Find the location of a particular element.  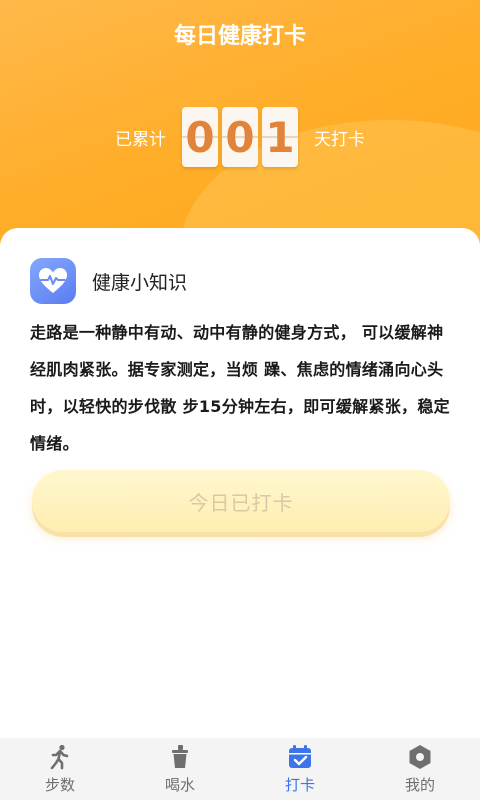

tab-water: 喝水 is located at coordinates (180, 769).